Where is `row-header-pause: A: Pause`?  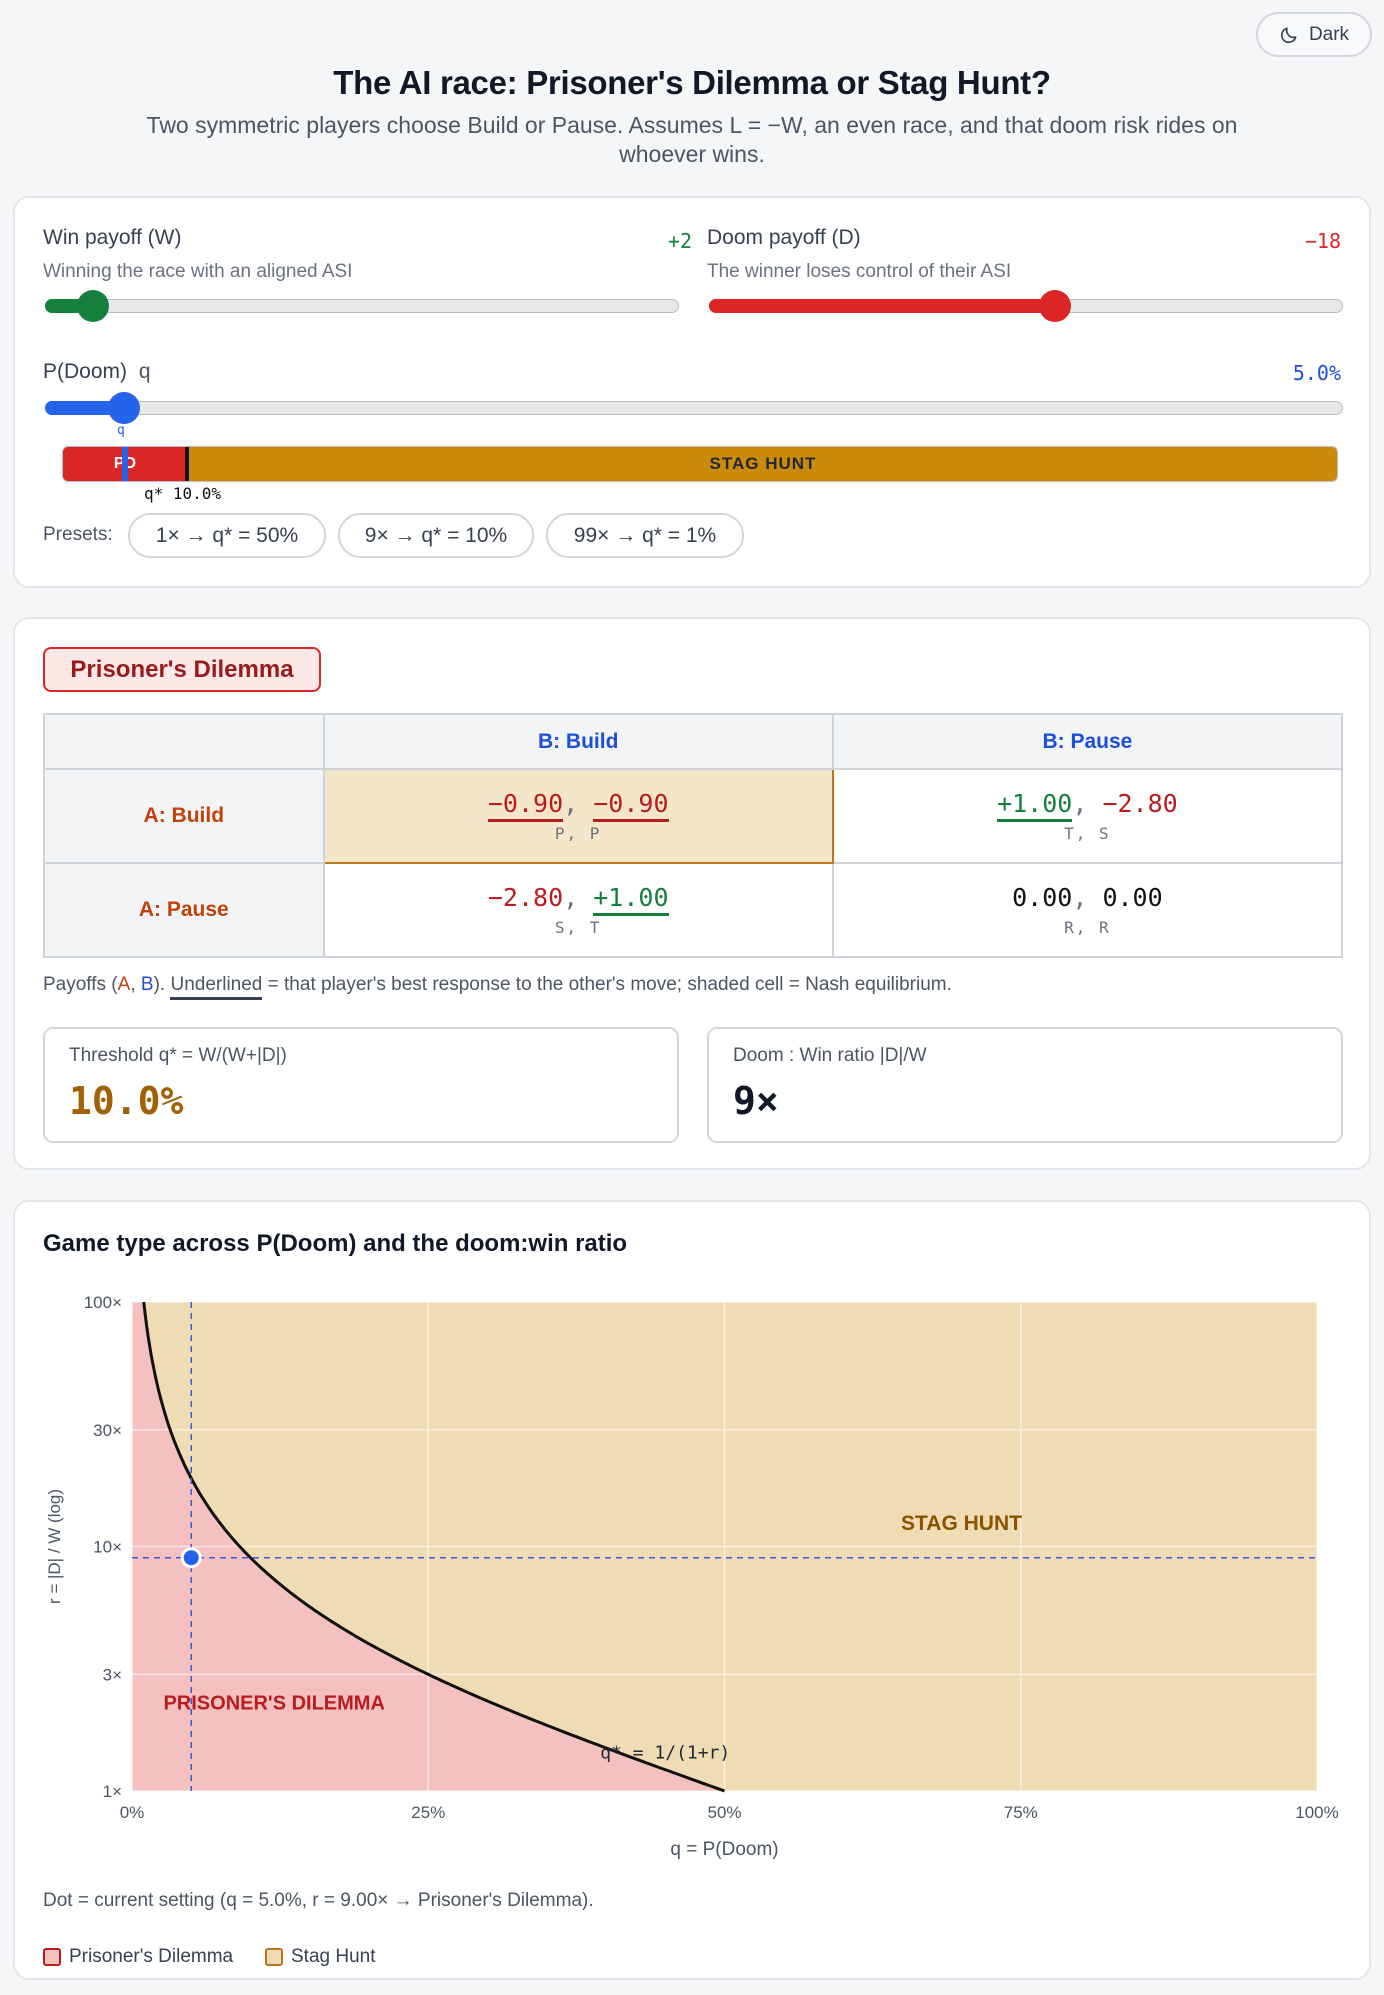 row-header-pause: A: Pause is located at coordinates (184, 910).